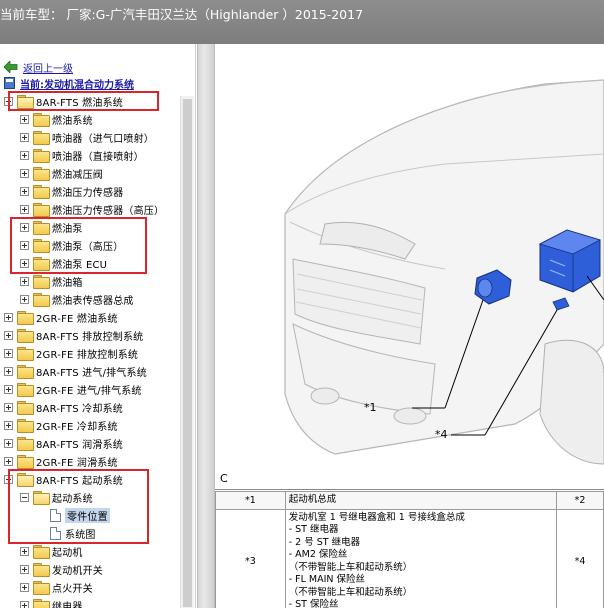 This screenshot has height=608, width=604. I want to click on window-title: 当前车型： 厂家:G-广汽丰田汉兰达（Highlander ）2015-2017, so click(182, 14).